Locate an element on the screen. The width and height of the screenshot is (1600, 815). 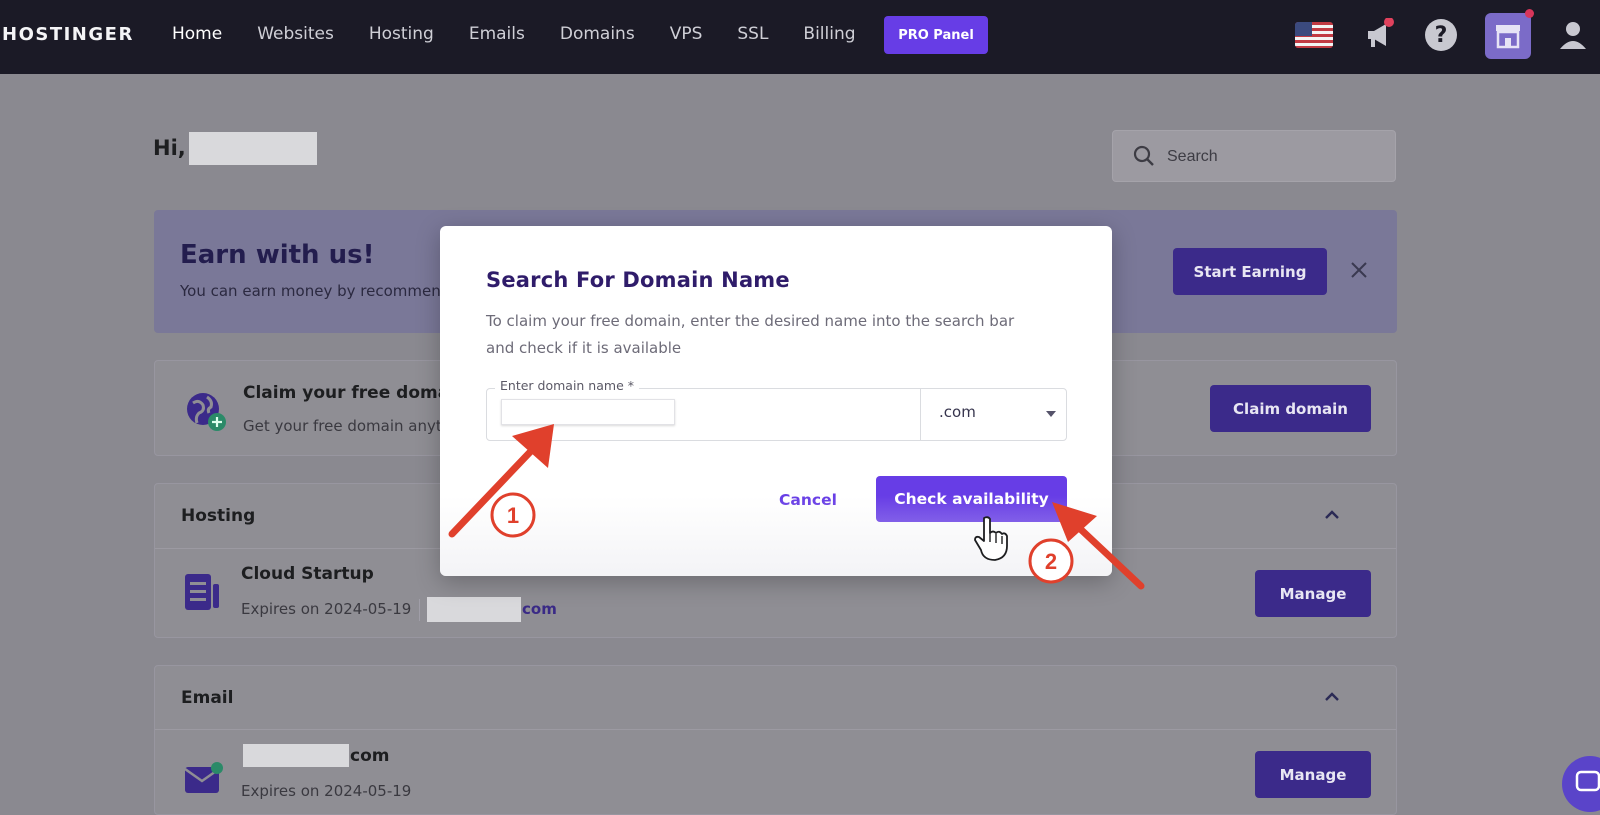
divider is located at coordinates (775, 729).